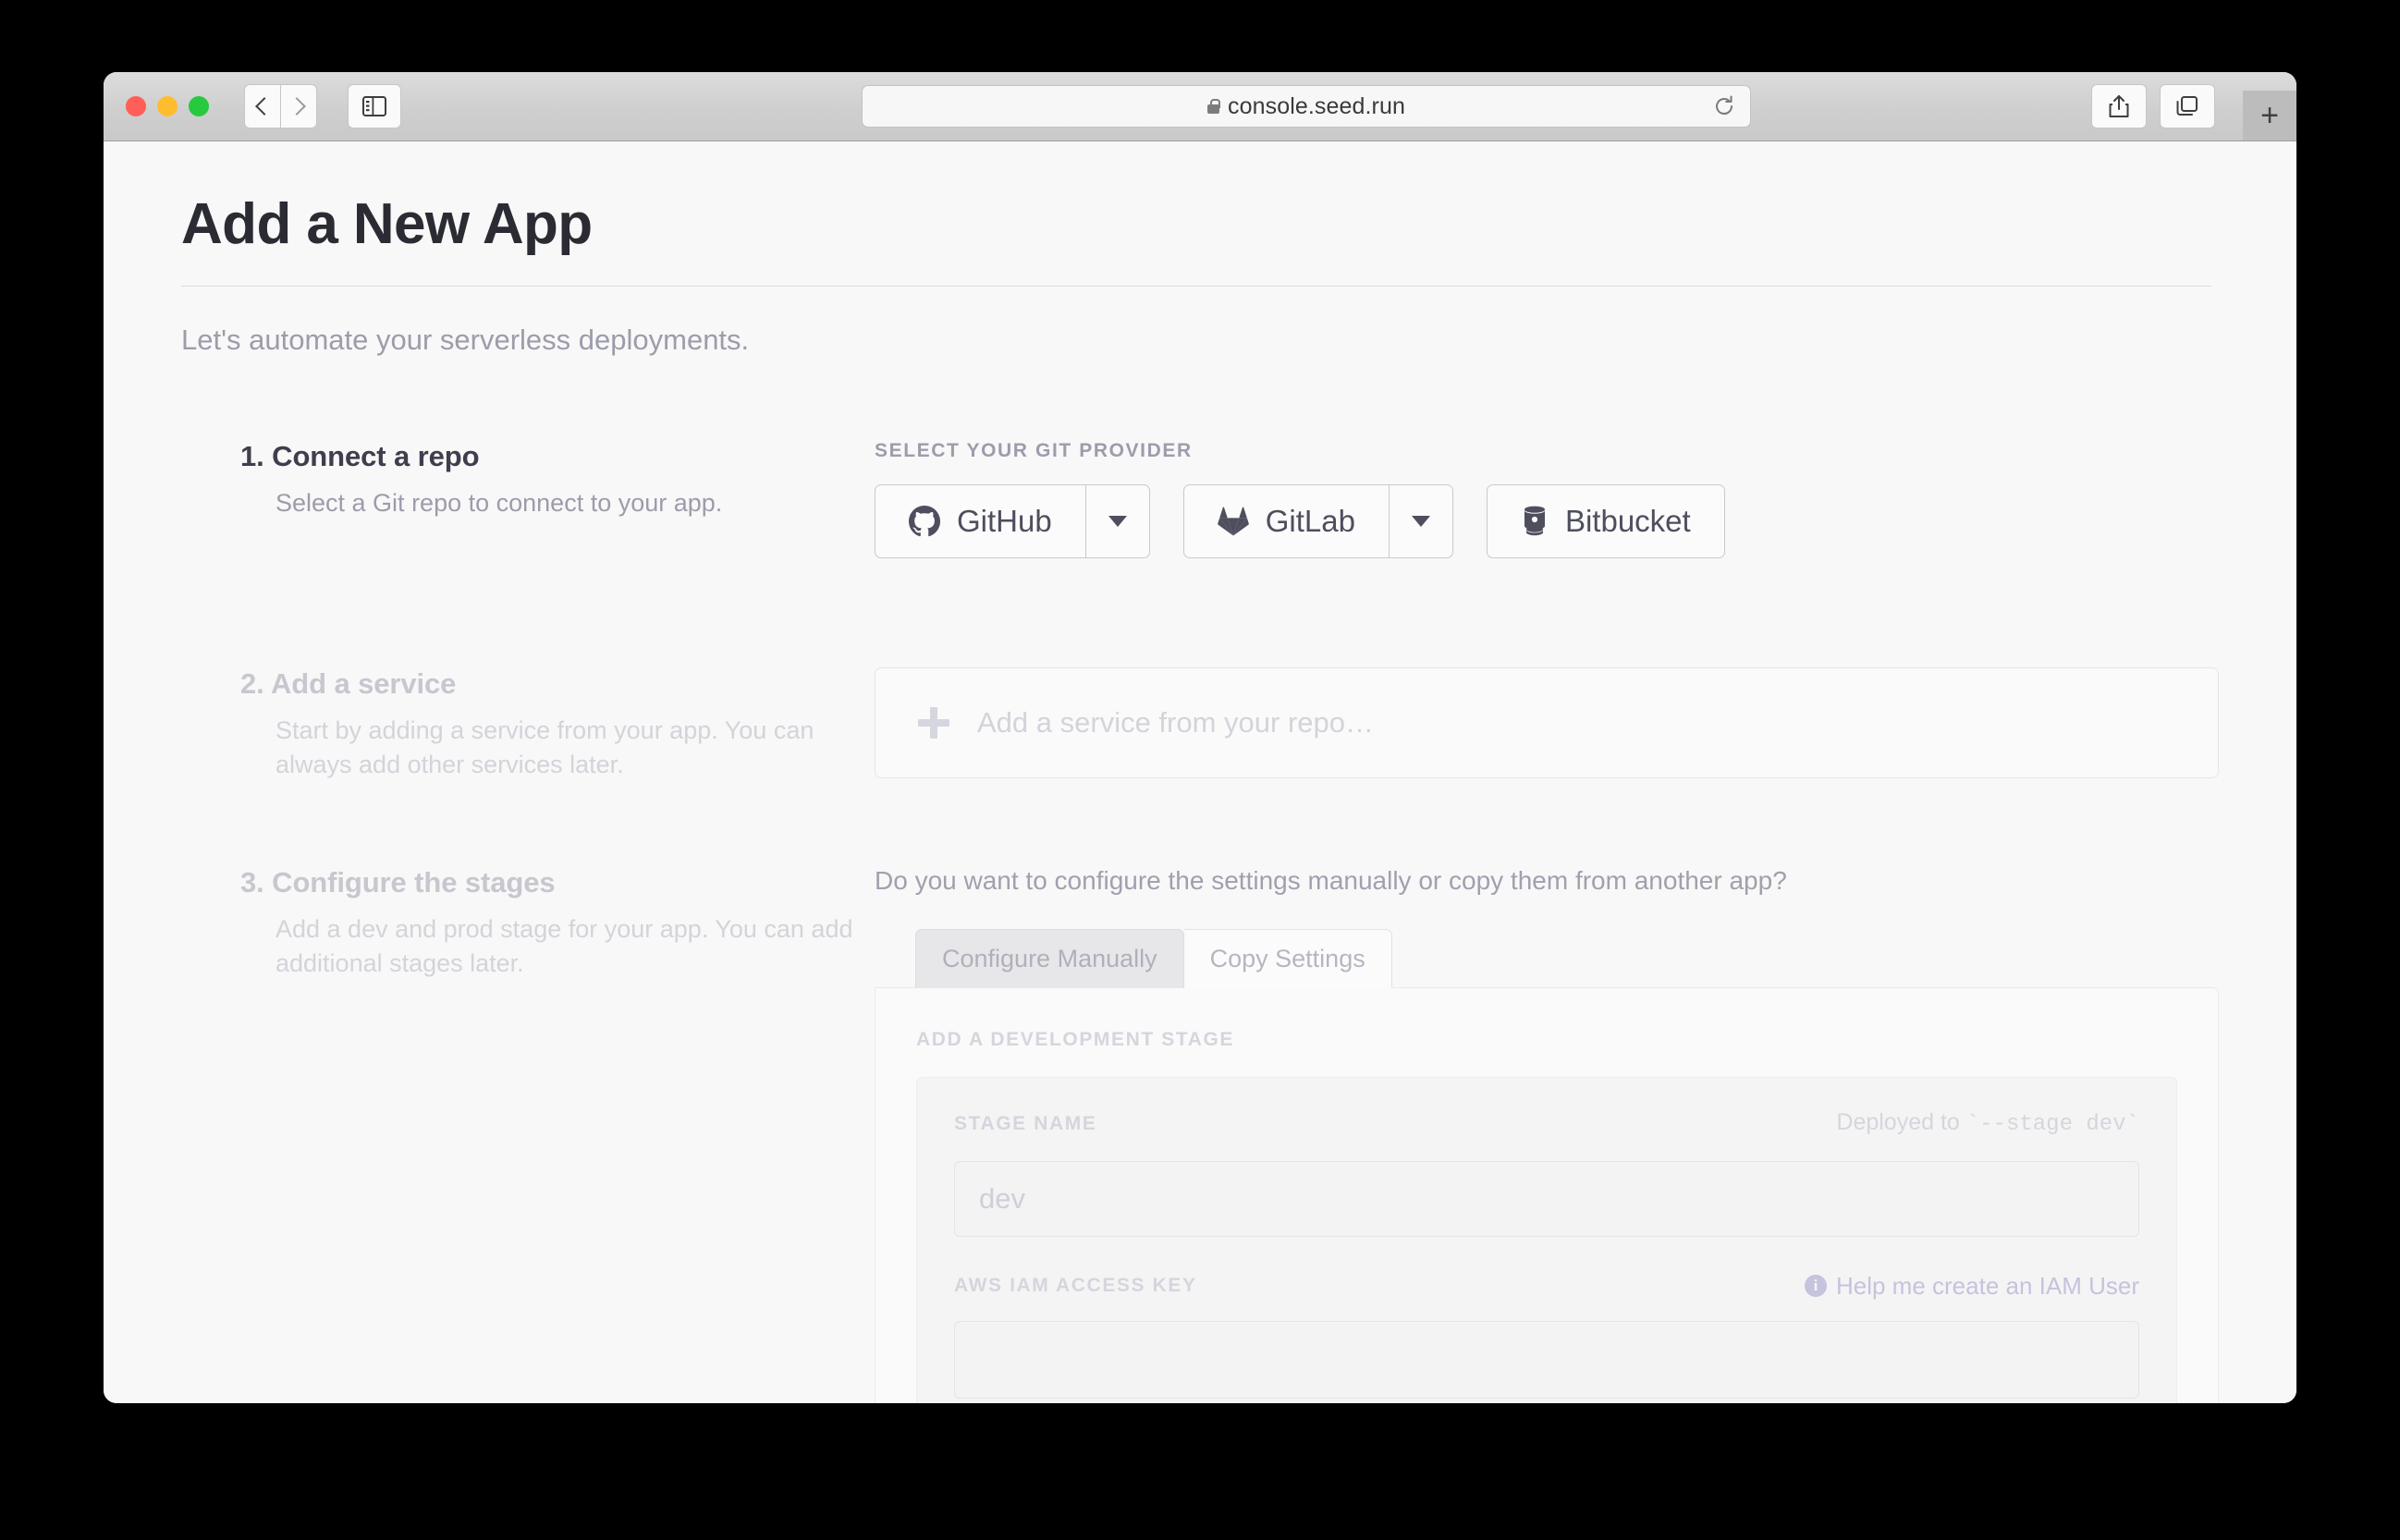  I want to click on maximize-window-button, so click(199, 106).